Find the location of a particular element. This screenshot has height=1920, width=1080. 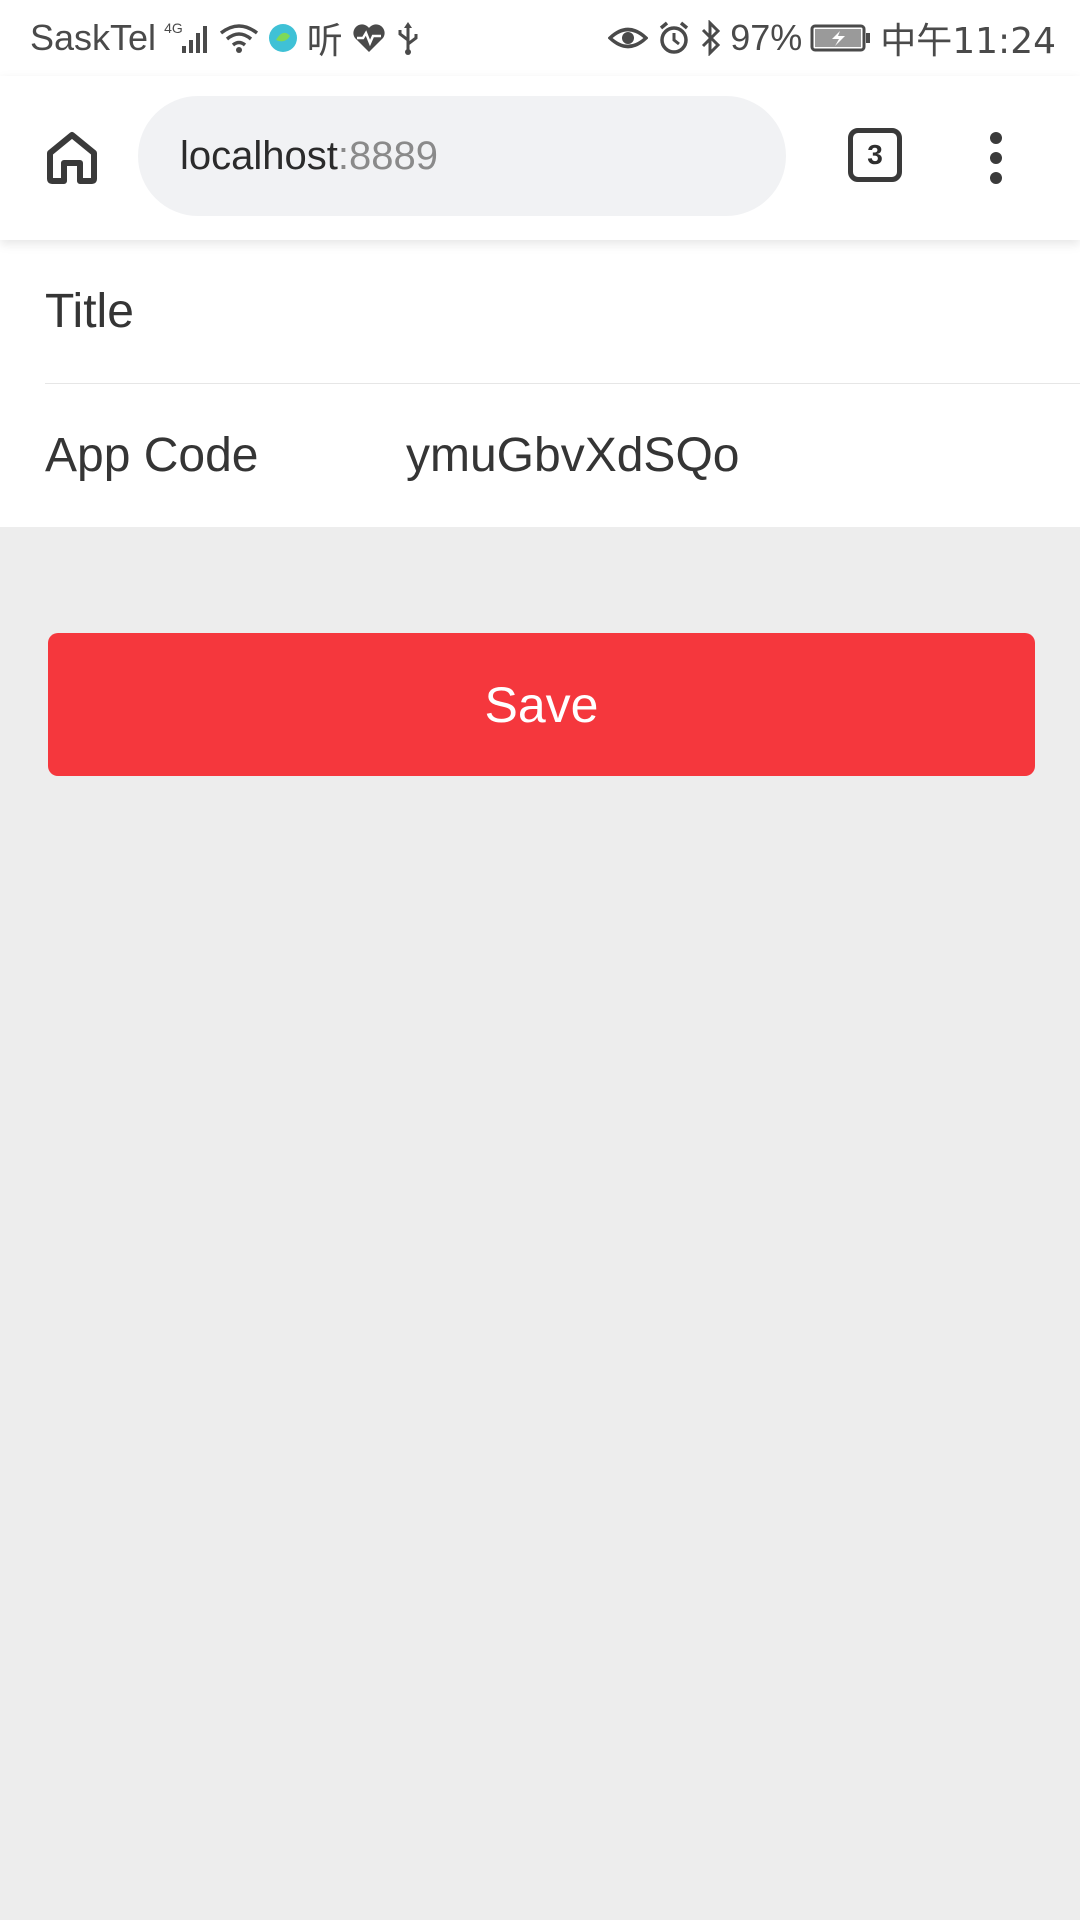

wifi-icon is located at coordinates (239, 38).